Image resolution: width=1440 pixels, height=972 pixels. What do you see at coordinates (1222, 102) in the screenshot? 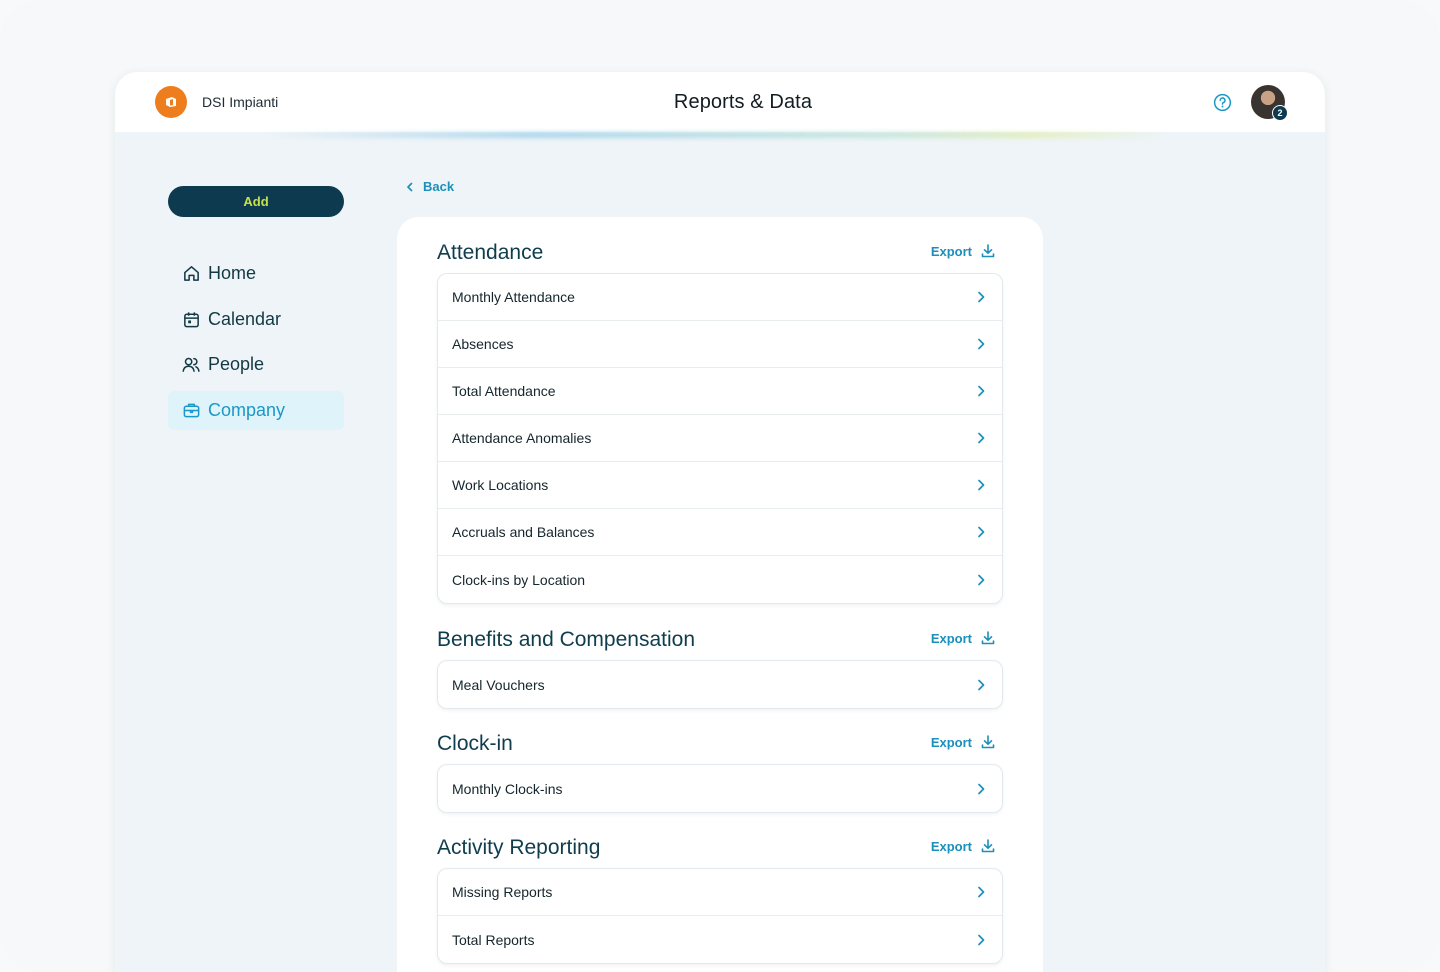
I see `help-icon` at bounding box center [1222, 102].